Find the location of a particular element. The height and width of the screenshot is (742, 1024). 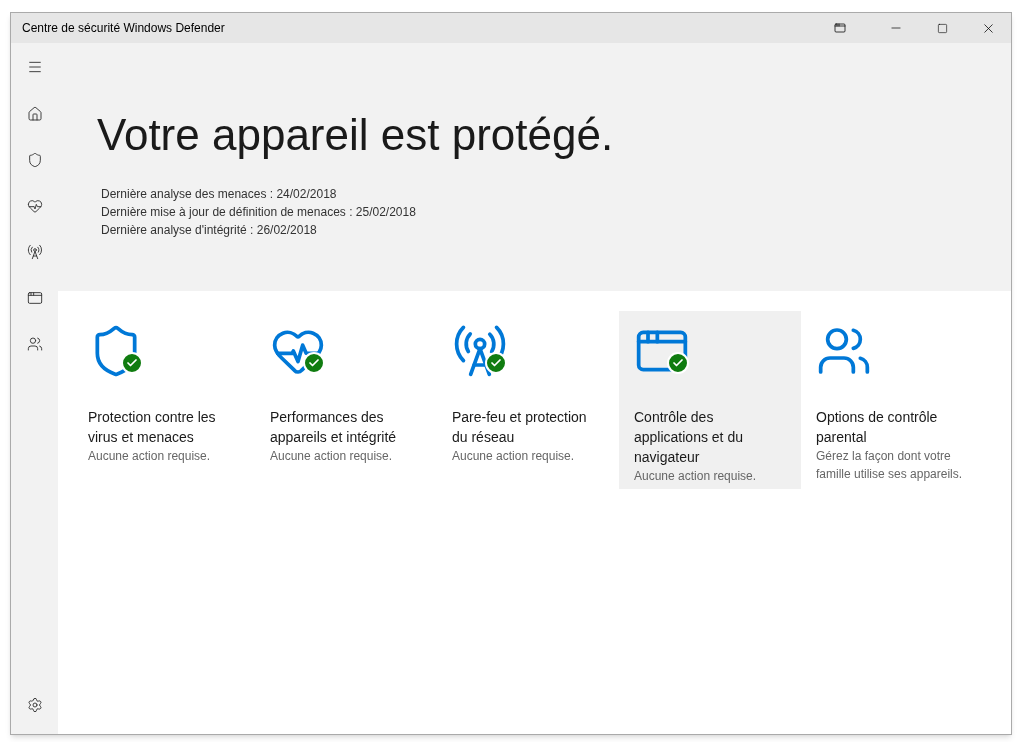

status-heading: Votre appareil est protégé. is located at coordinates (356, 135).